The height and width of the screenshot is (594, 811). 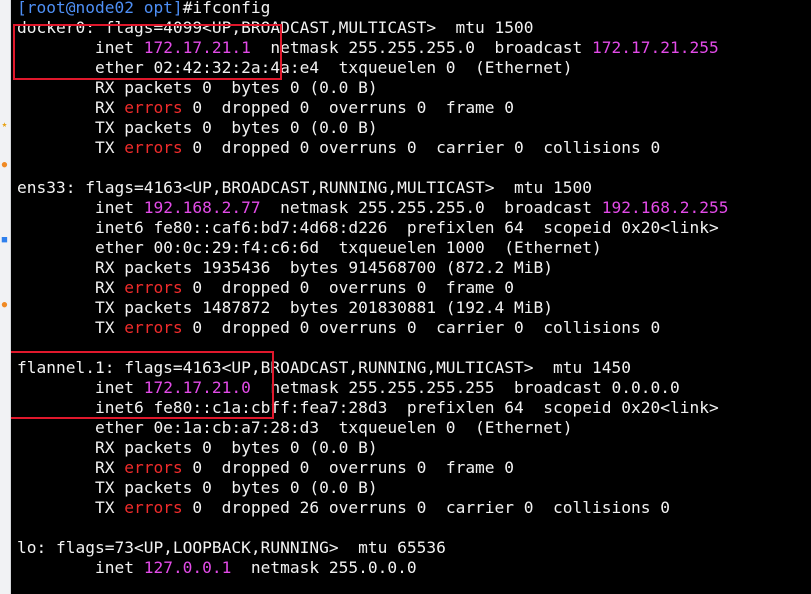 What do you see at coordinates (147, 52) in the screenshot?
I see `docker0-highlight-box` at bounding box center [147, 52].